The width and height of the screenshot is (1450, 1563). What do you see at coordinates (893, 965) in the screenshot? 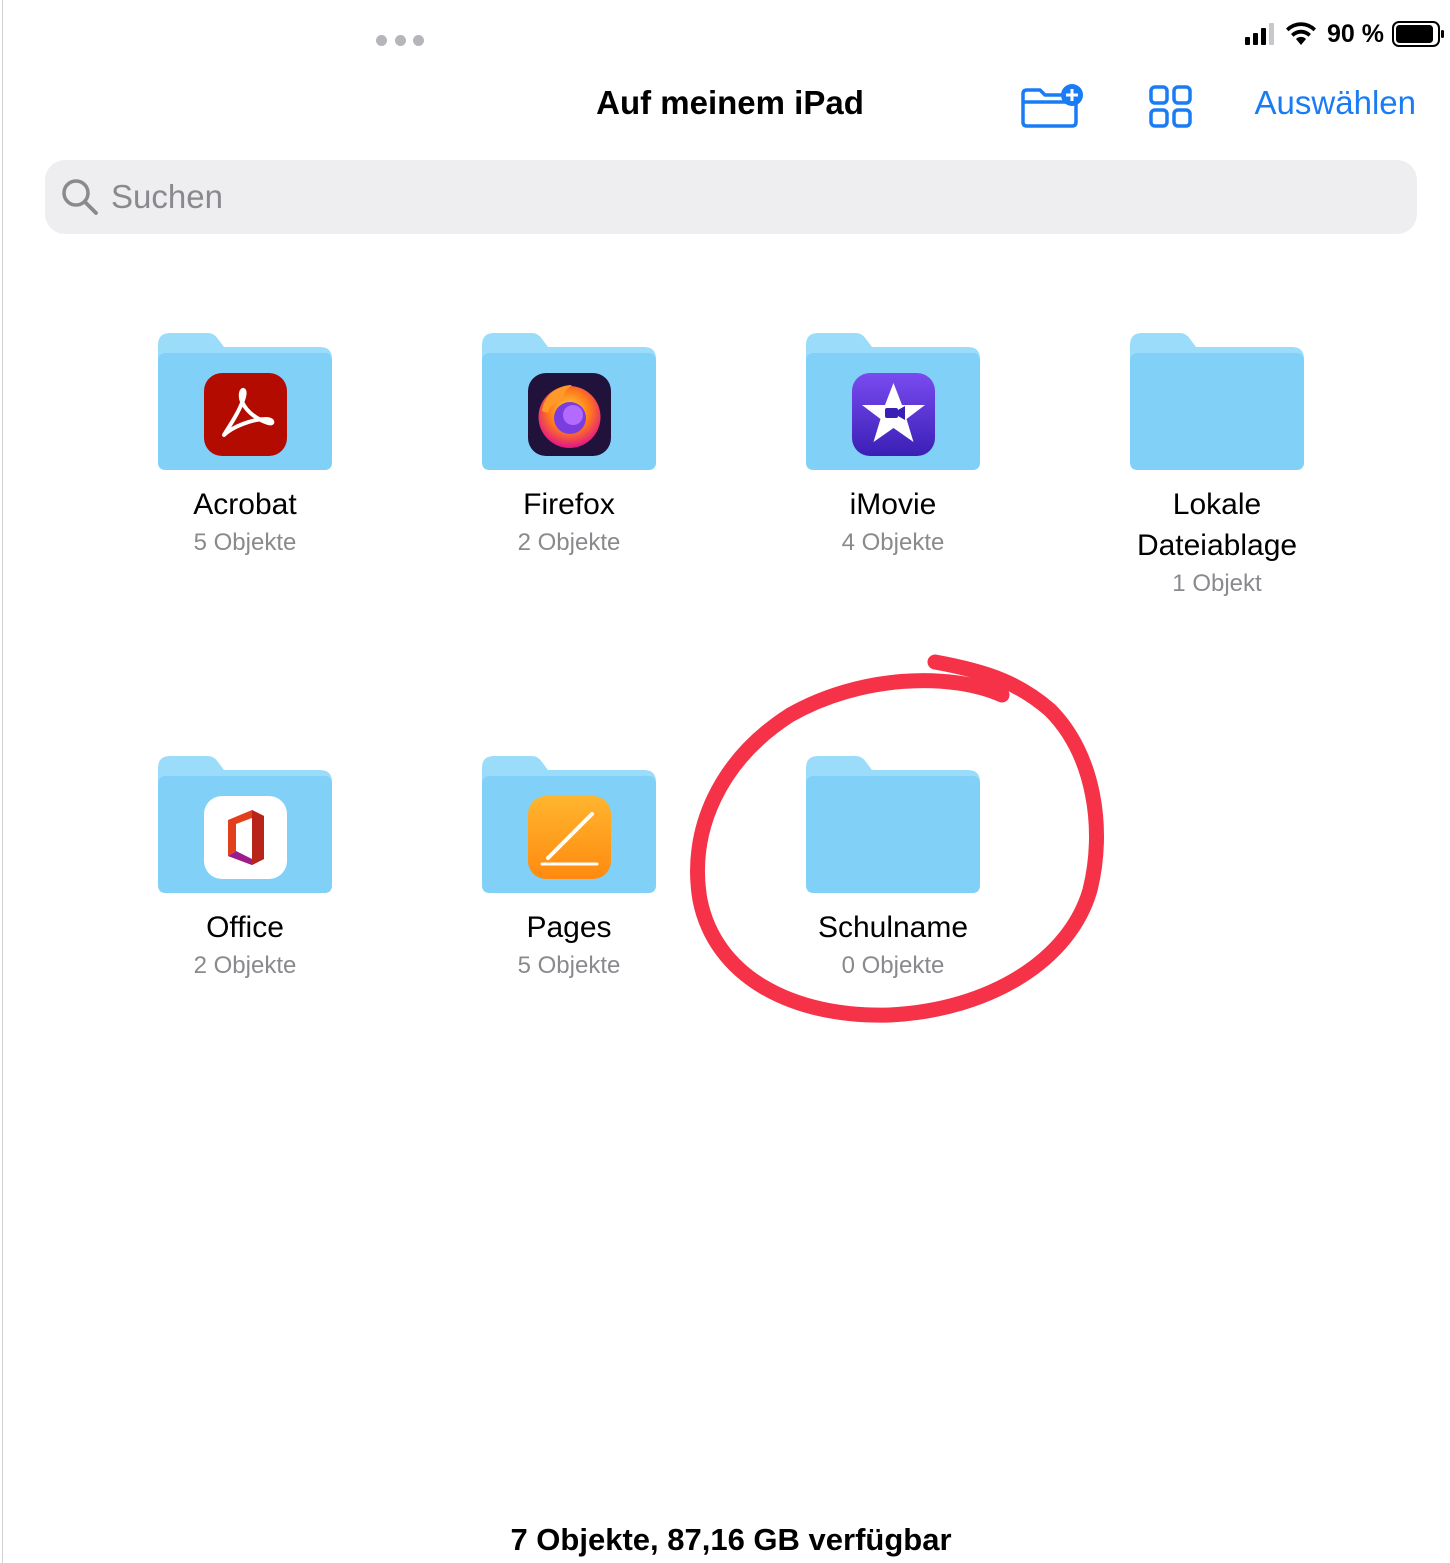
I see `folder-item-count: 0 Objekte` at bounding box center [893, 965].